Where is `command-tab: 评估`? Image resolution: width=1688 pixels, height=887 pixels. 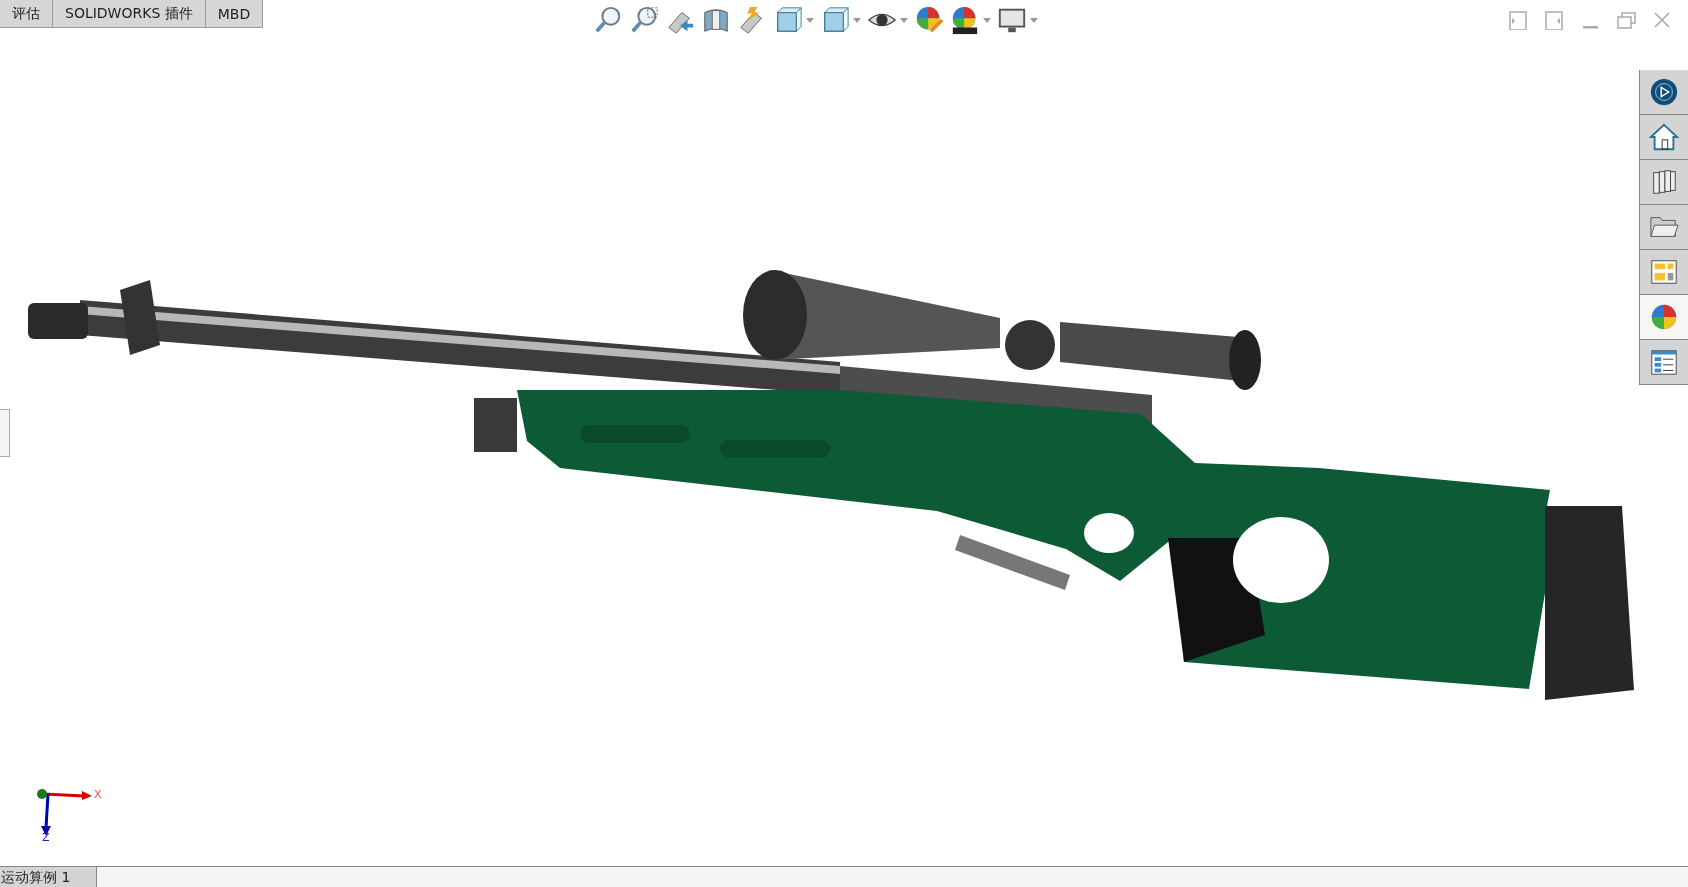 command-tab: 评估 is located at coordinates (26, 14).